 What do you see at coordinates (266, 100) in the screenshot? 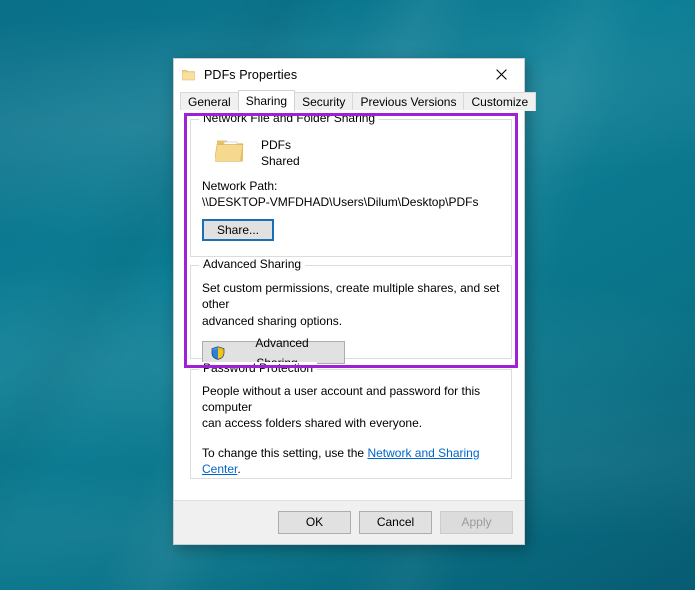
I see `tab-sharing: Sharing` at bounding box center [266, 100].